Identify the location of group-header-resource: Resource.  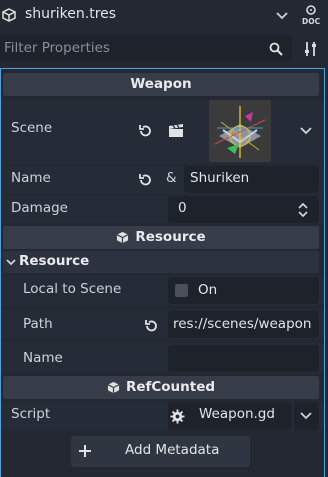
(161, 262).